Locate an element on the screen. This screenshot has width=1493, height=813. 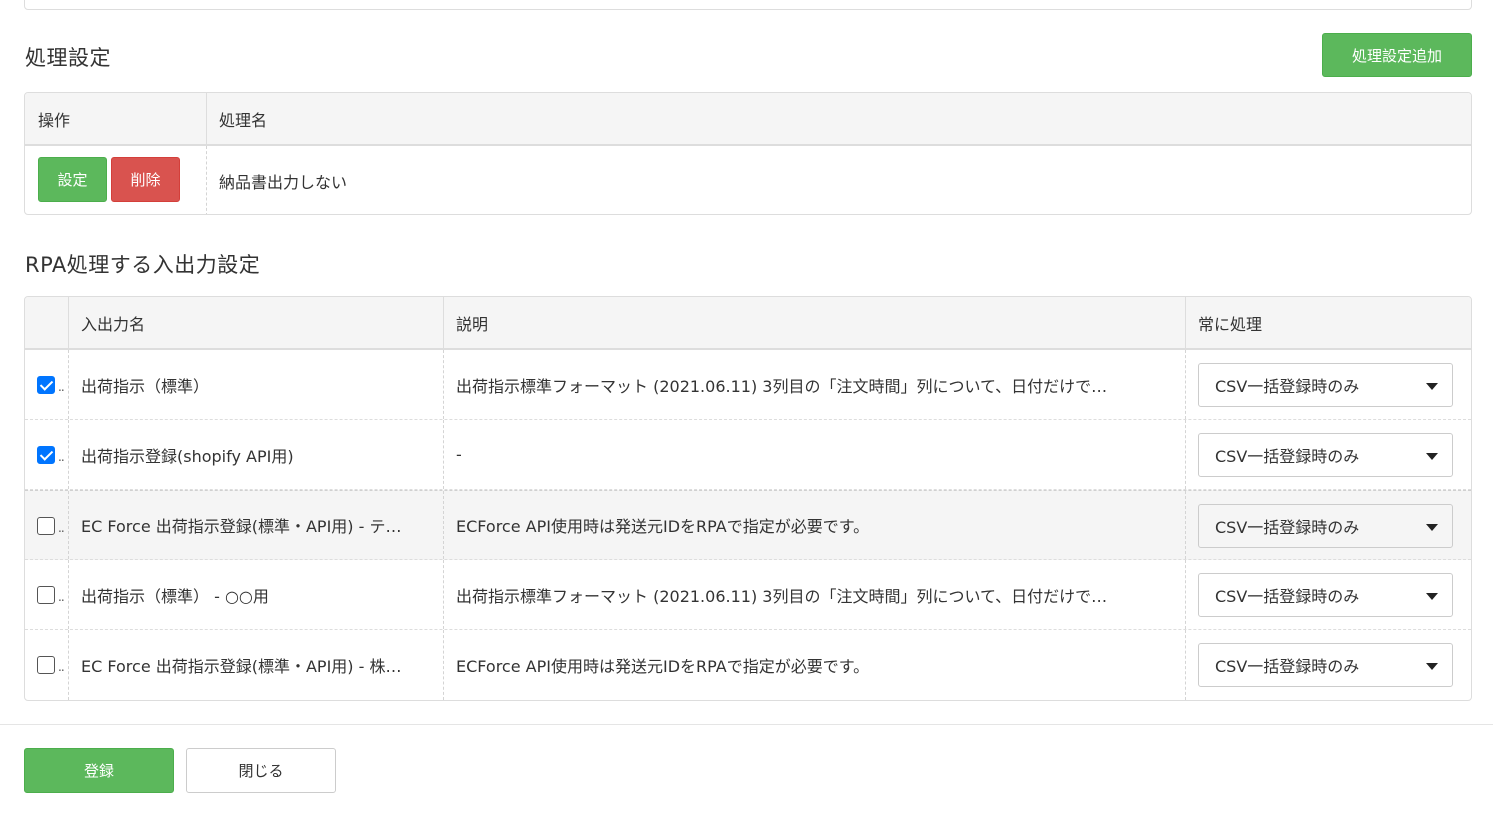
previous-panel-edge is located at coordinates (748, 5).